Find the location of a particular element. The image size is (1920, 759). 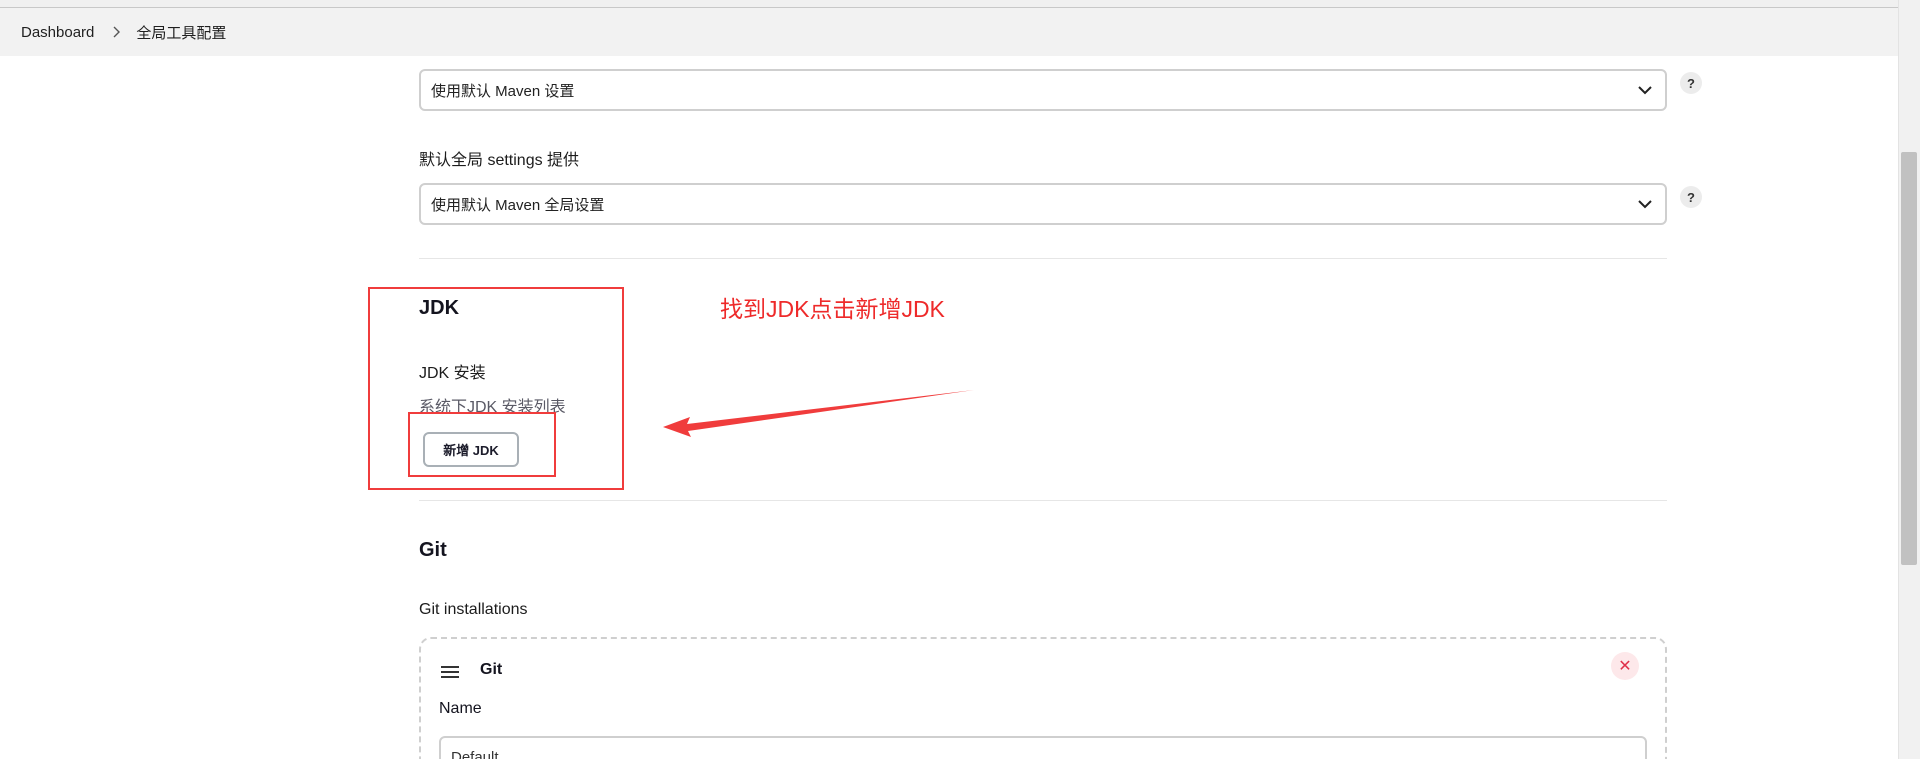

git-name-label: Name is located at coordinates (460, 708).